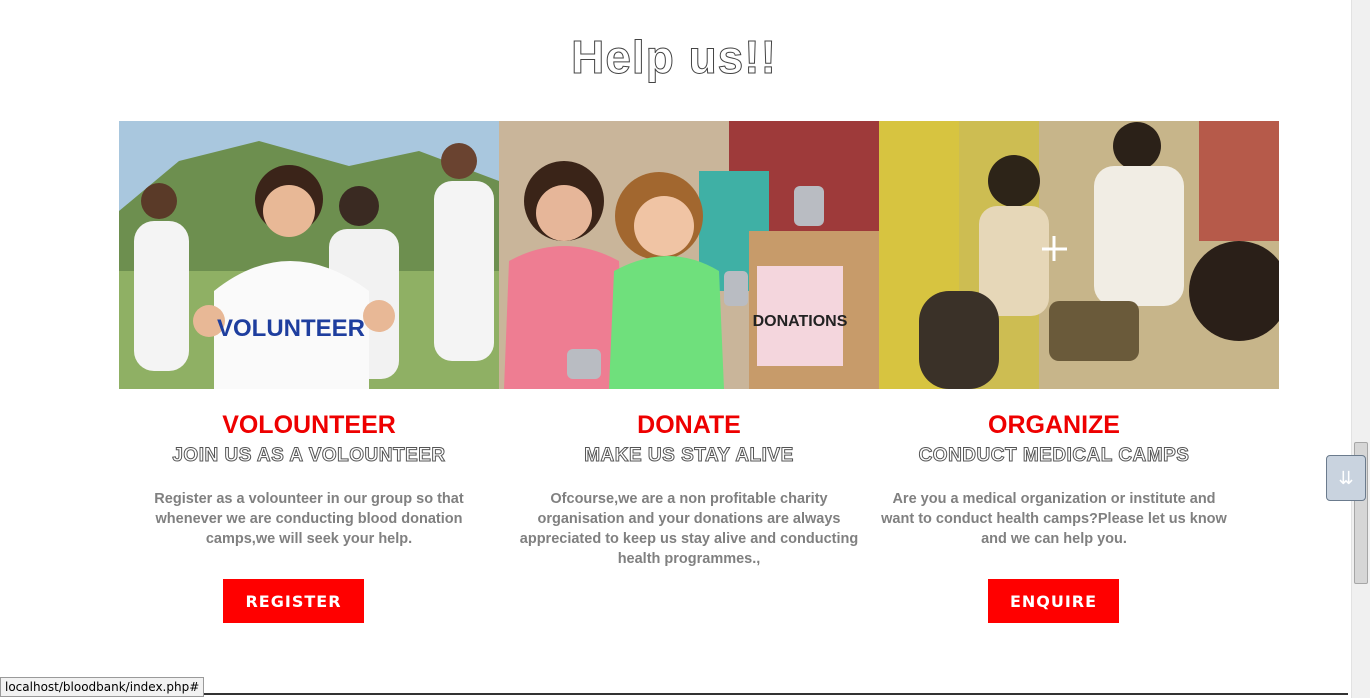 The height and width of the screenshot is (698, 1370). What do you see at coordinates (689, 255) in the screenshot?
I see `donate-photo: DONATIONS` at bounding box center [689, 255].